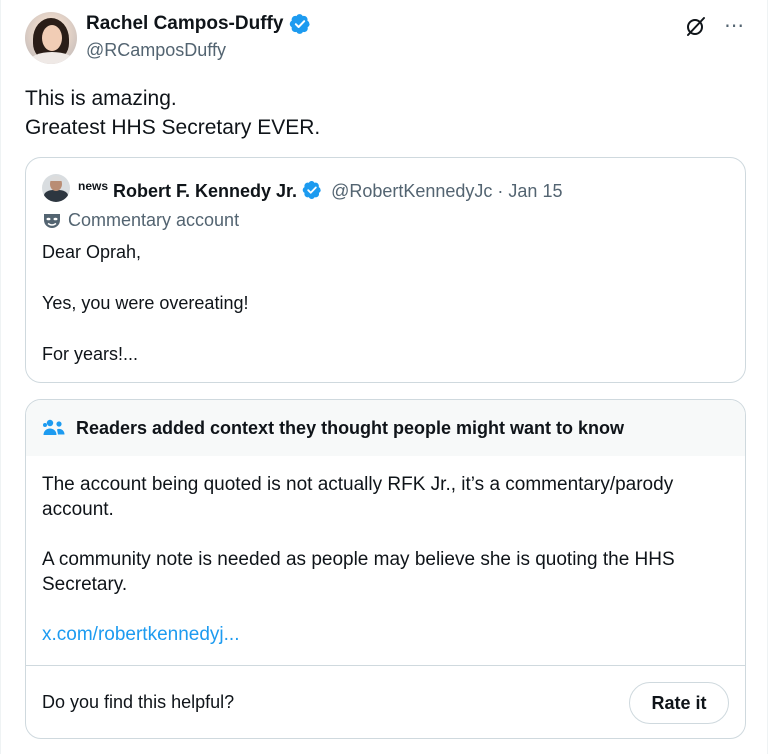 This screenshot has height=754, width=768. I want to click on tweet-actions-top: ⋯, so click(714, 26).